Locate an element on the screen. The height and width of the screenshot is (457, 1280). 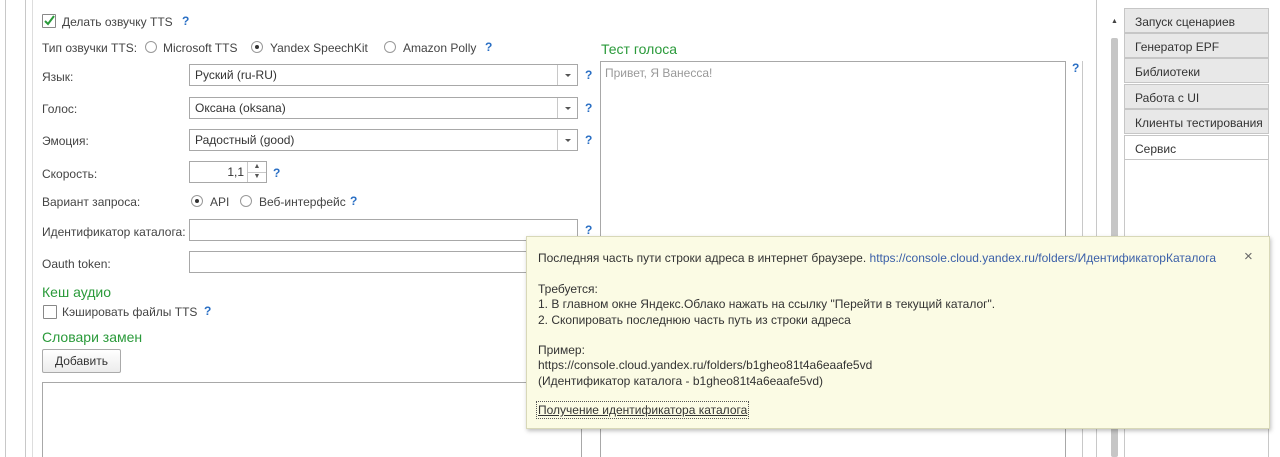
cache-section-title: Кеш аудио is located at coordinates (77, 292).